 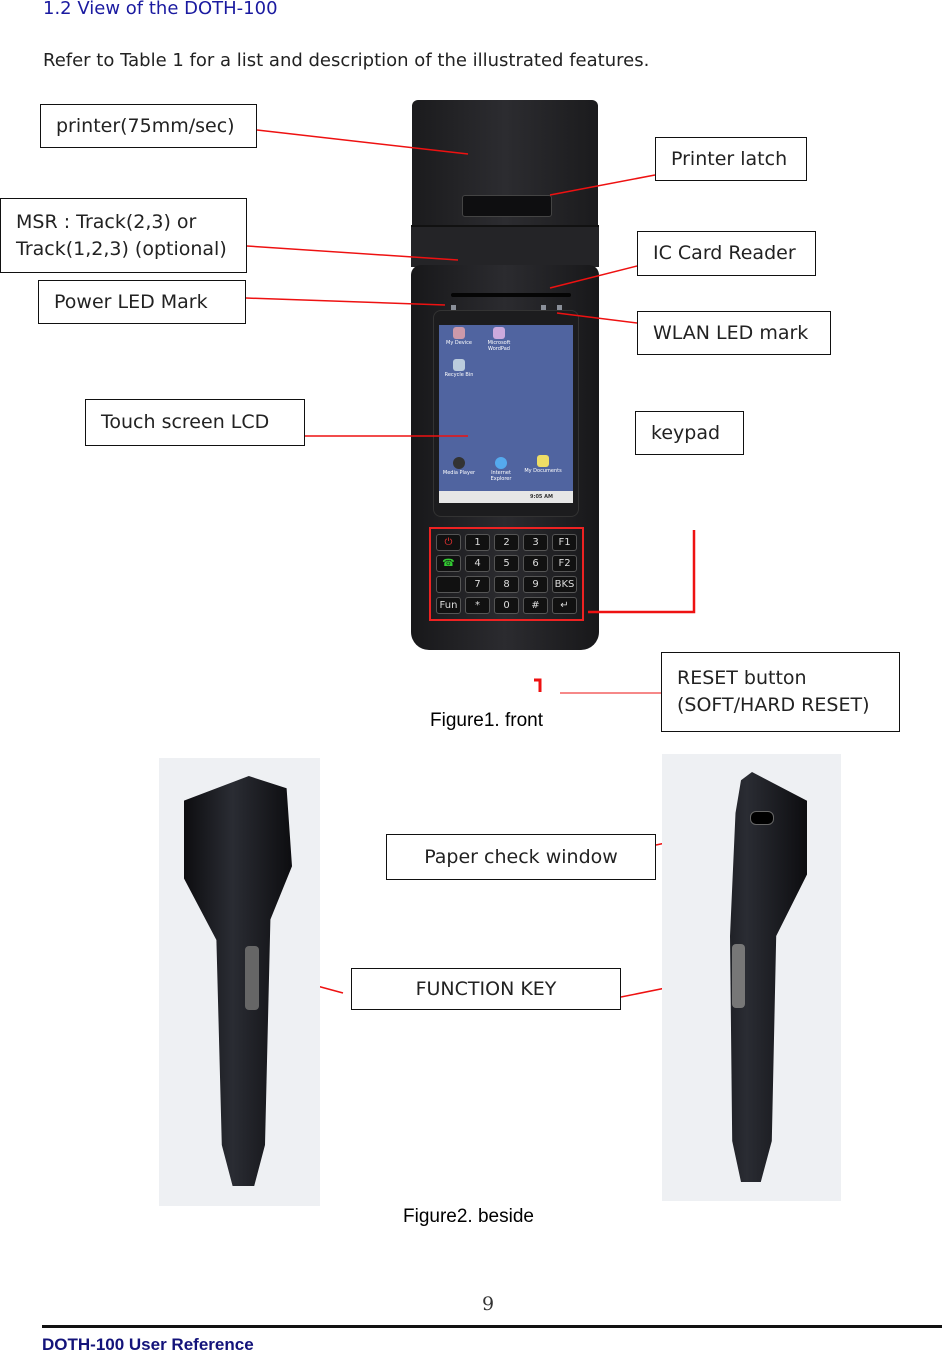 I want to click on figure2-caption: Figure2. beside, so click(x=468, y=1216).